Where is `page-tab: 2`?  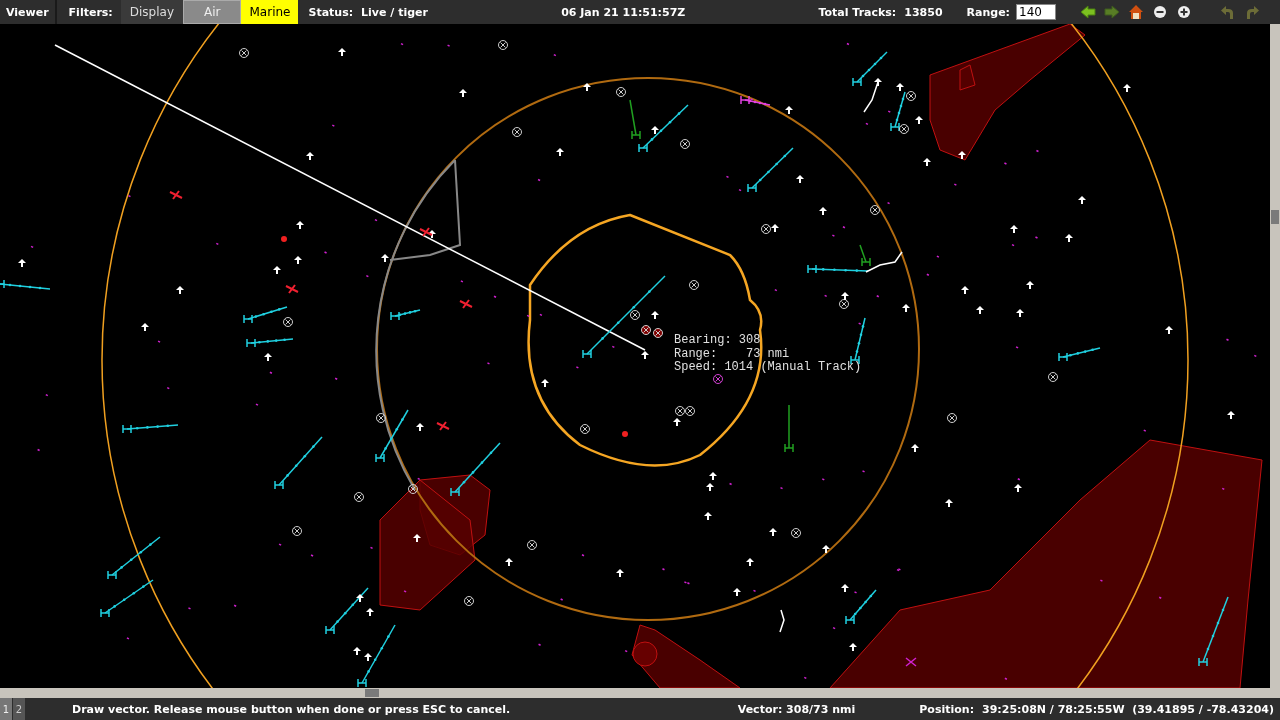 page-tab: 2 is located at coordinates (19, 709).